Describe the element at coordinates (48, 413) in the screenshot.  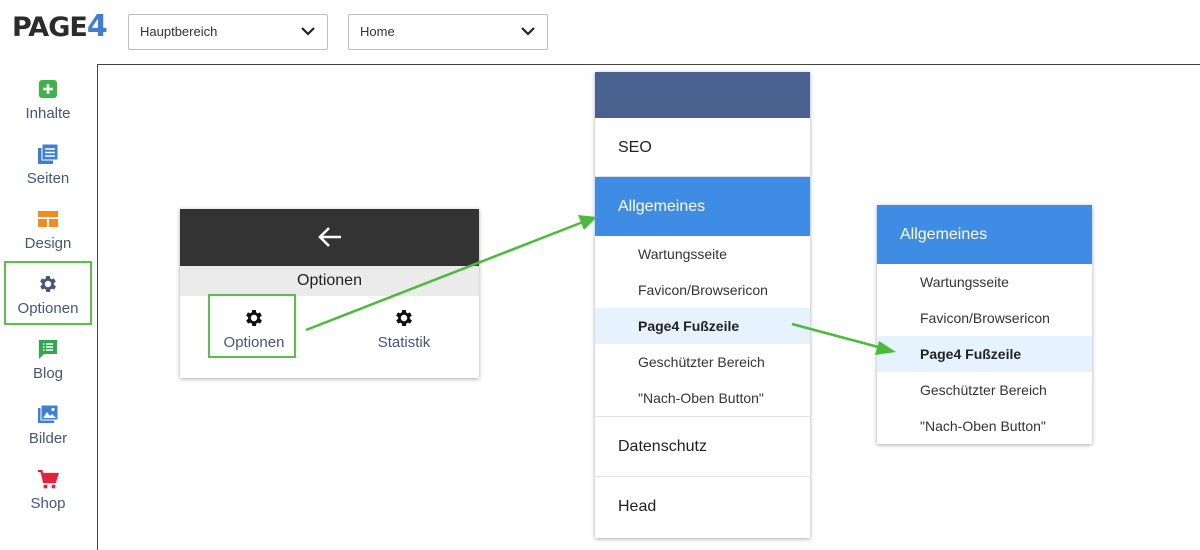
I see `images-icon` at that location.